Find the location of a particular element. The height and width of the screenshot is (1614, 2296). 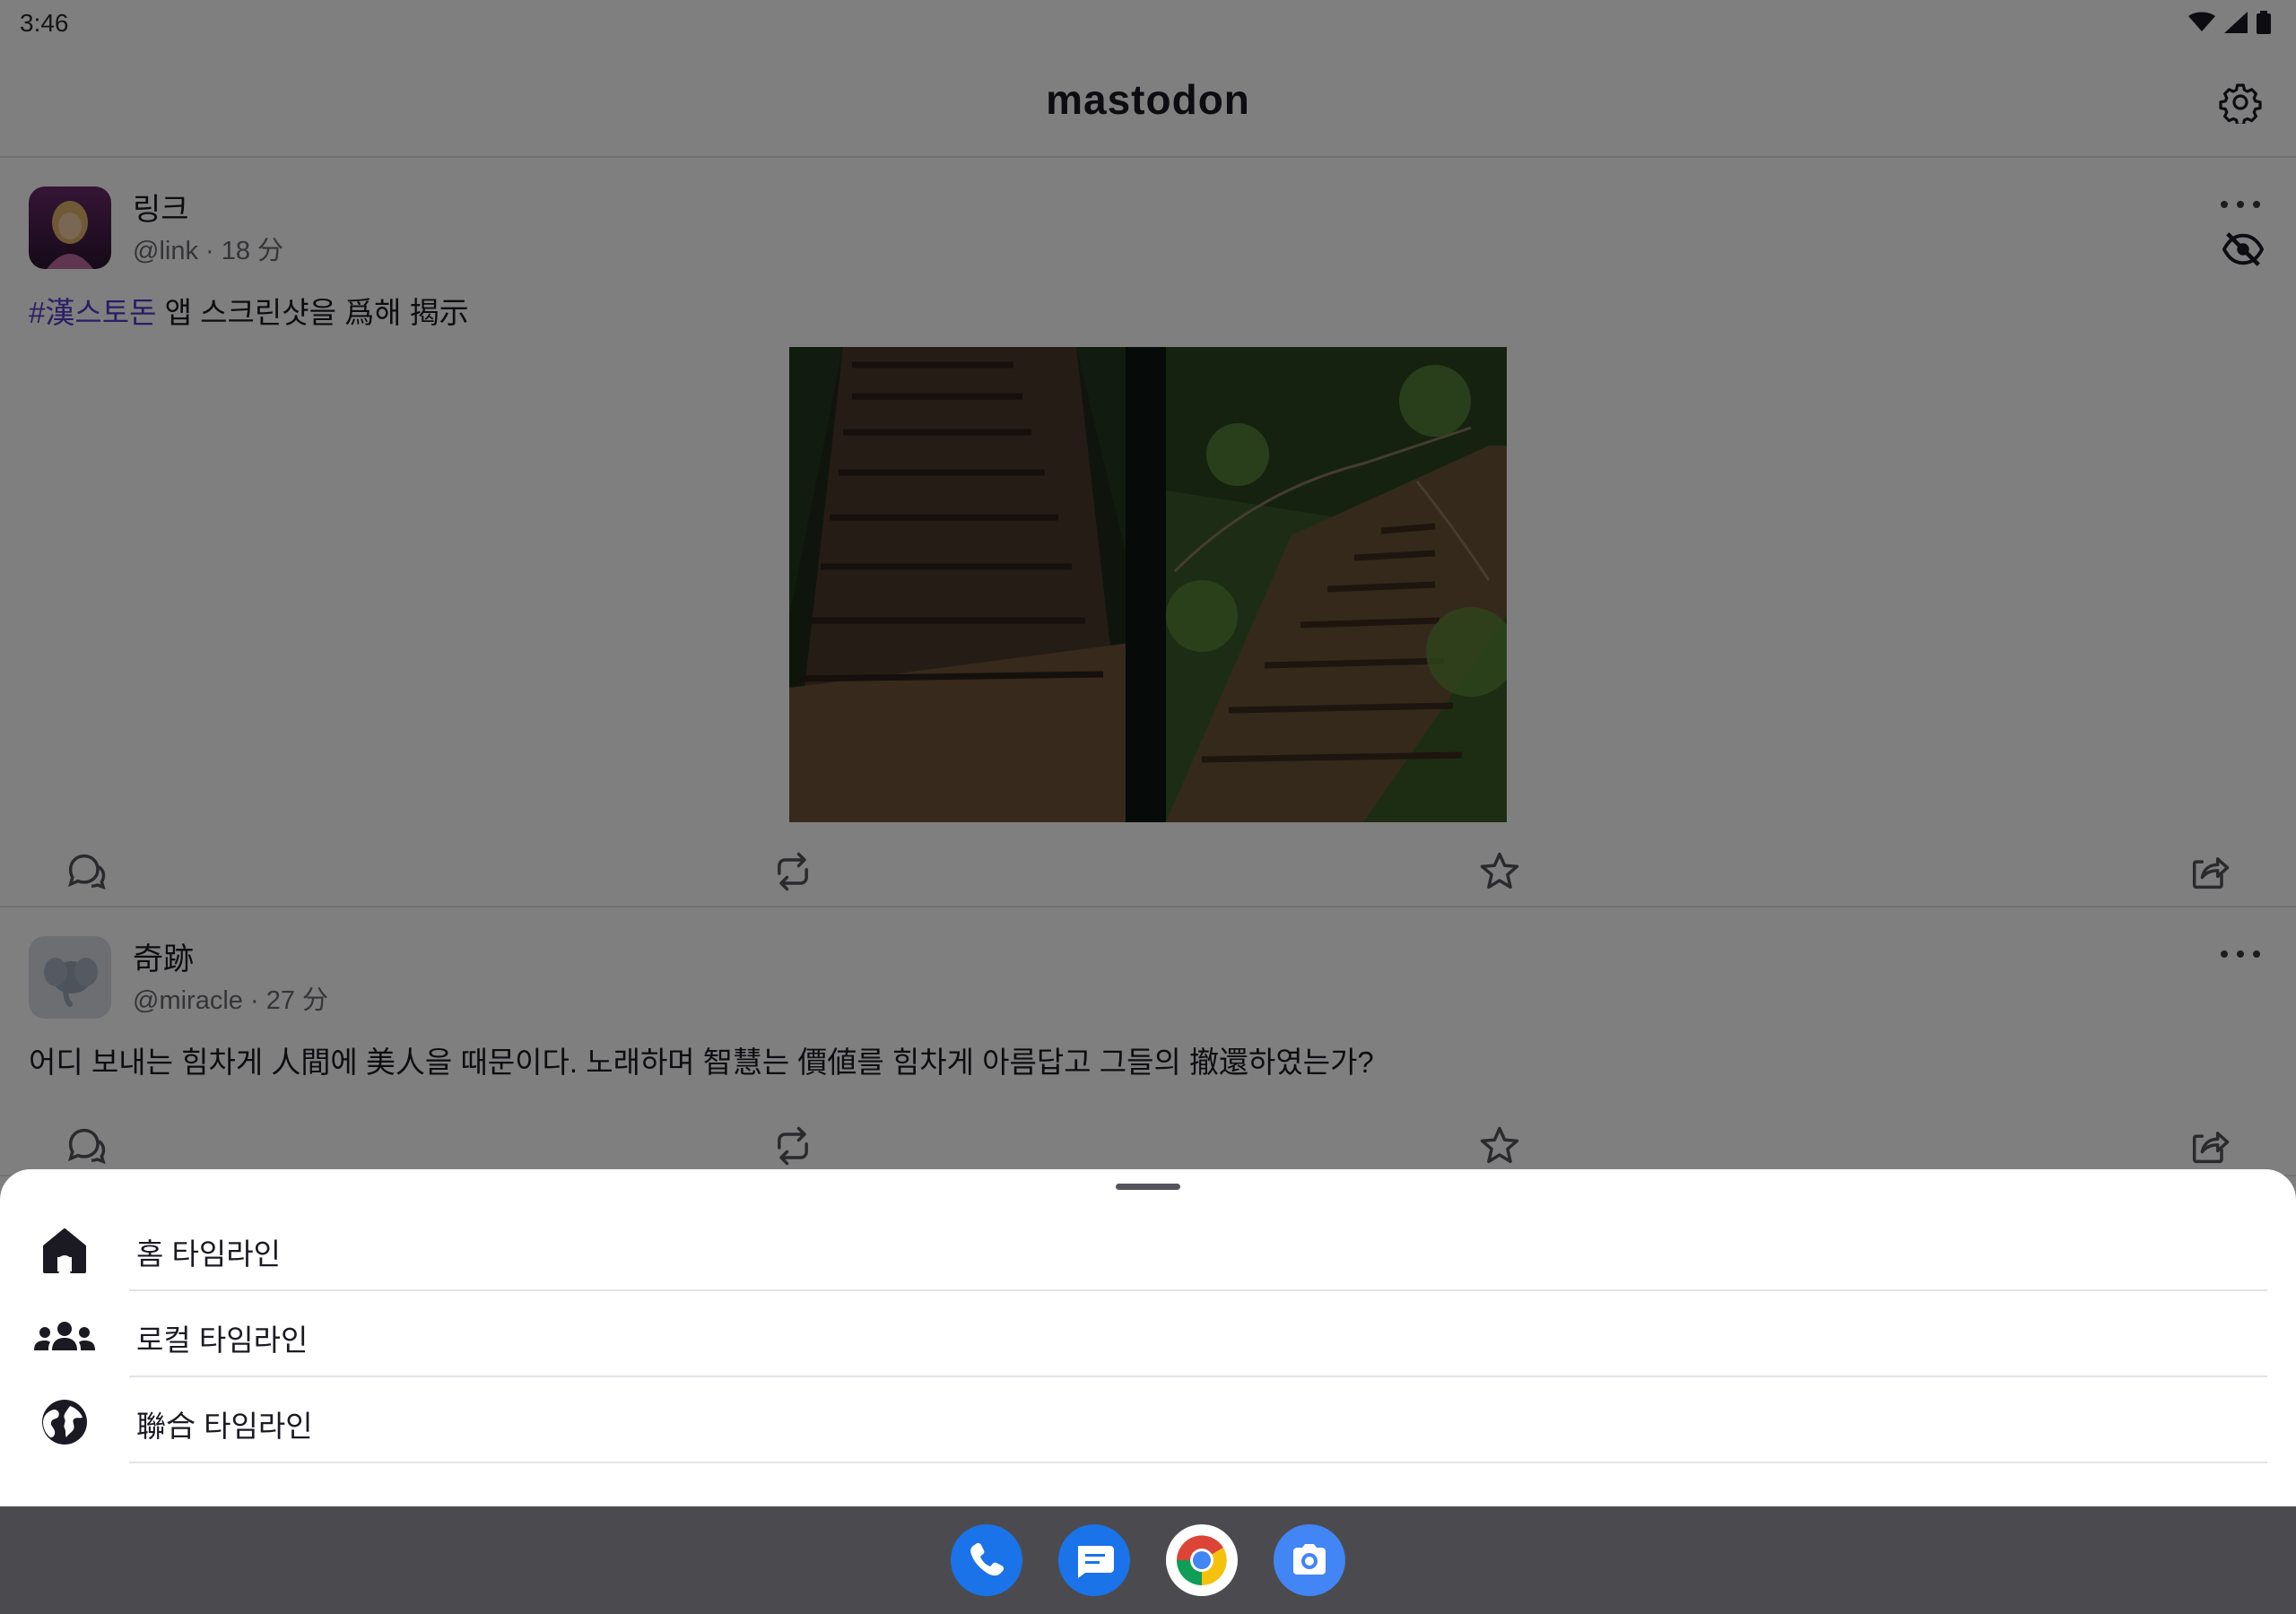

taskbar is located at coordinates (1148, 1560).